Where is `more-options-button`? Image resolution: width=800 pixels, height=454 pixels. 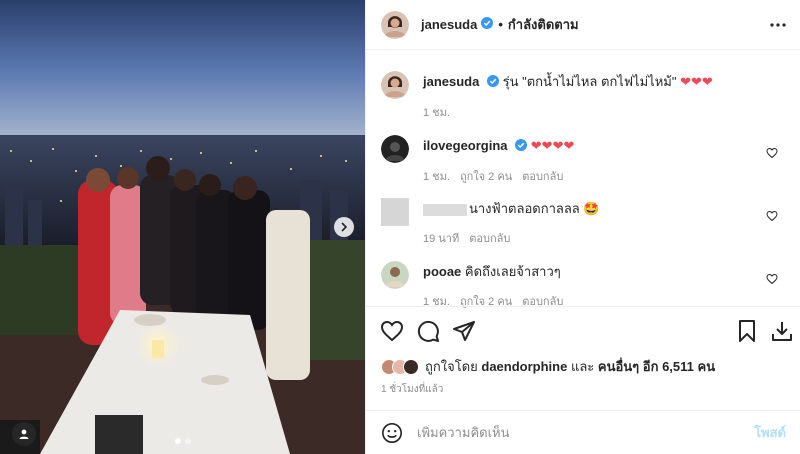 more-options-button is located at coordinates (778, 25).